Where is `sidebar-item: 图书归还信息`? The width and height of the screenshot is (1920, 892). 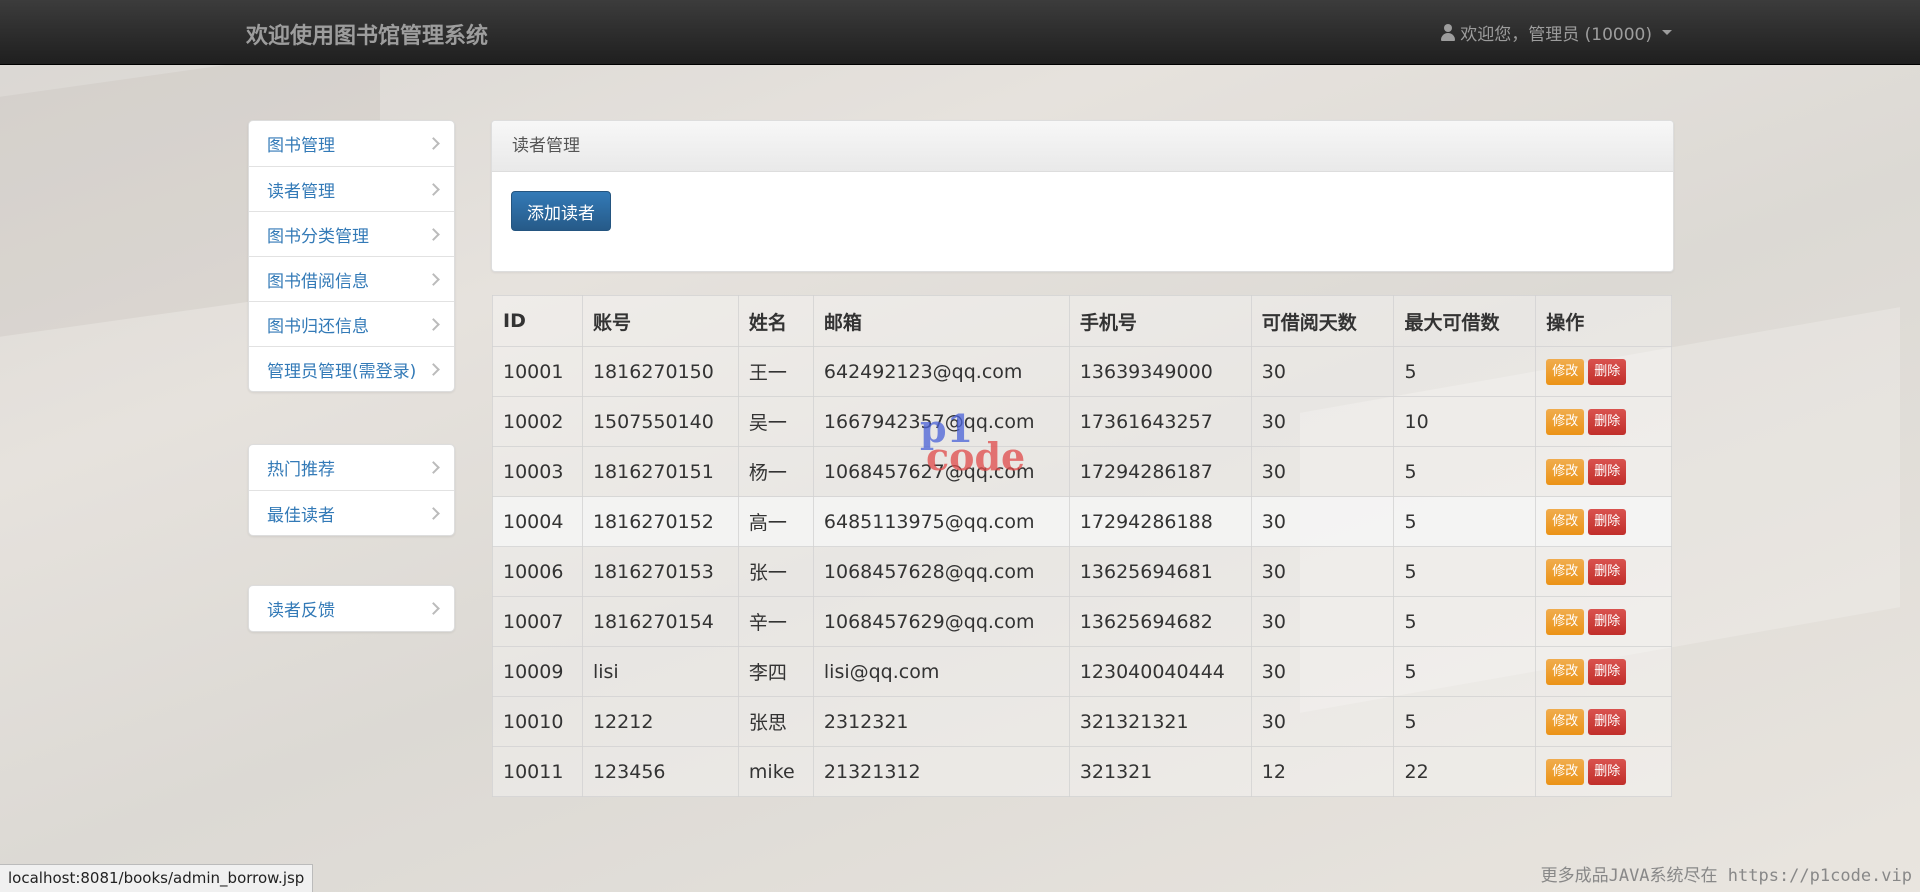 sidebar-item: 图书归还信息 is located at coordinates (351, 323).